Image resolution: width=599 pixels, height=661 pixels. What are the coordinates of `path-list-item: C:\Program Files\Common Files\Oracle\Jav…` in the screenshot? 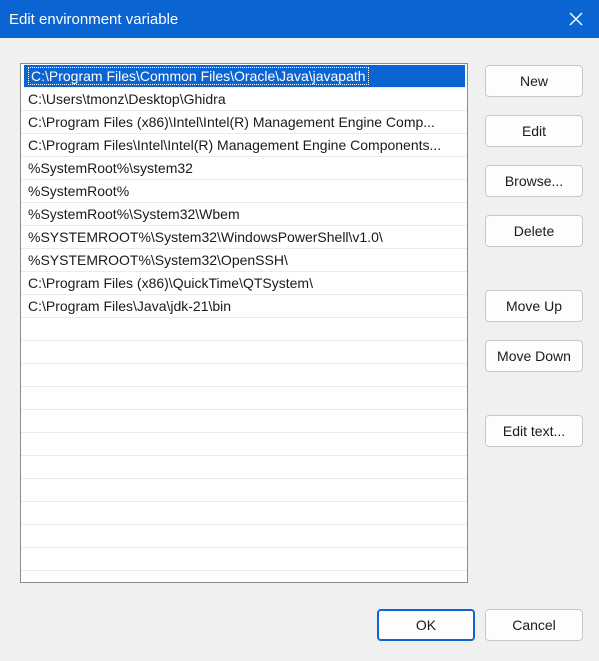 It's located at (244, 76).